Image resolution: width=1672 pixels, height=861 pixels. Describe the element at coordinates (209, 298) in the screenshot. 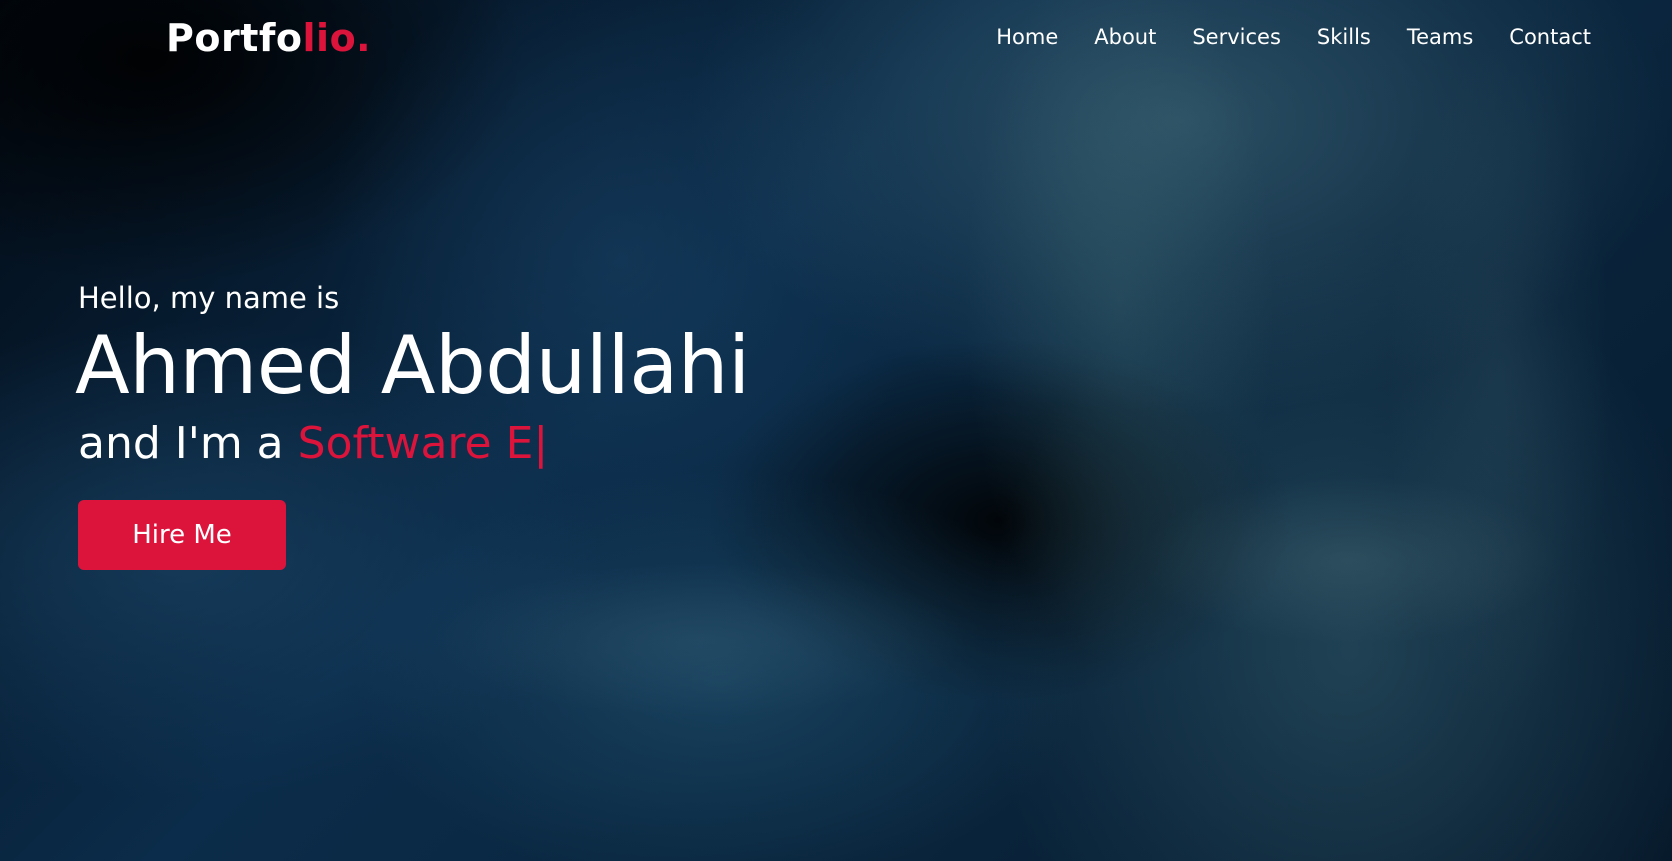

I see `hero-greeting: Hello, my name is` at that location.